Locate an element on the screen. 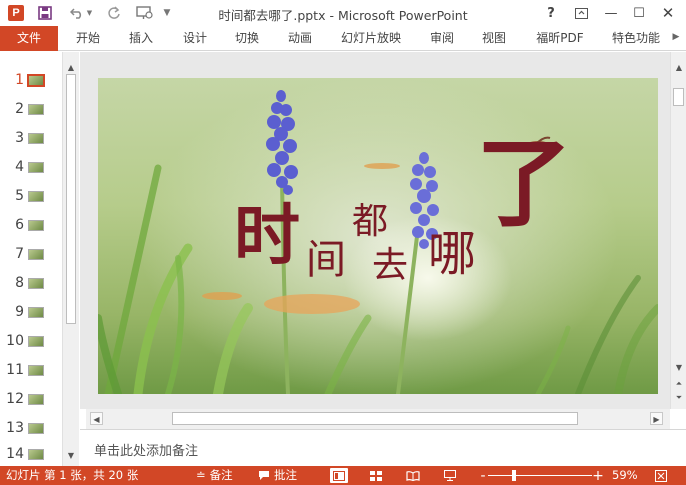 The width and height of the screenshot is (686, 485). reading-view-button is located at coordinates (413, 475).